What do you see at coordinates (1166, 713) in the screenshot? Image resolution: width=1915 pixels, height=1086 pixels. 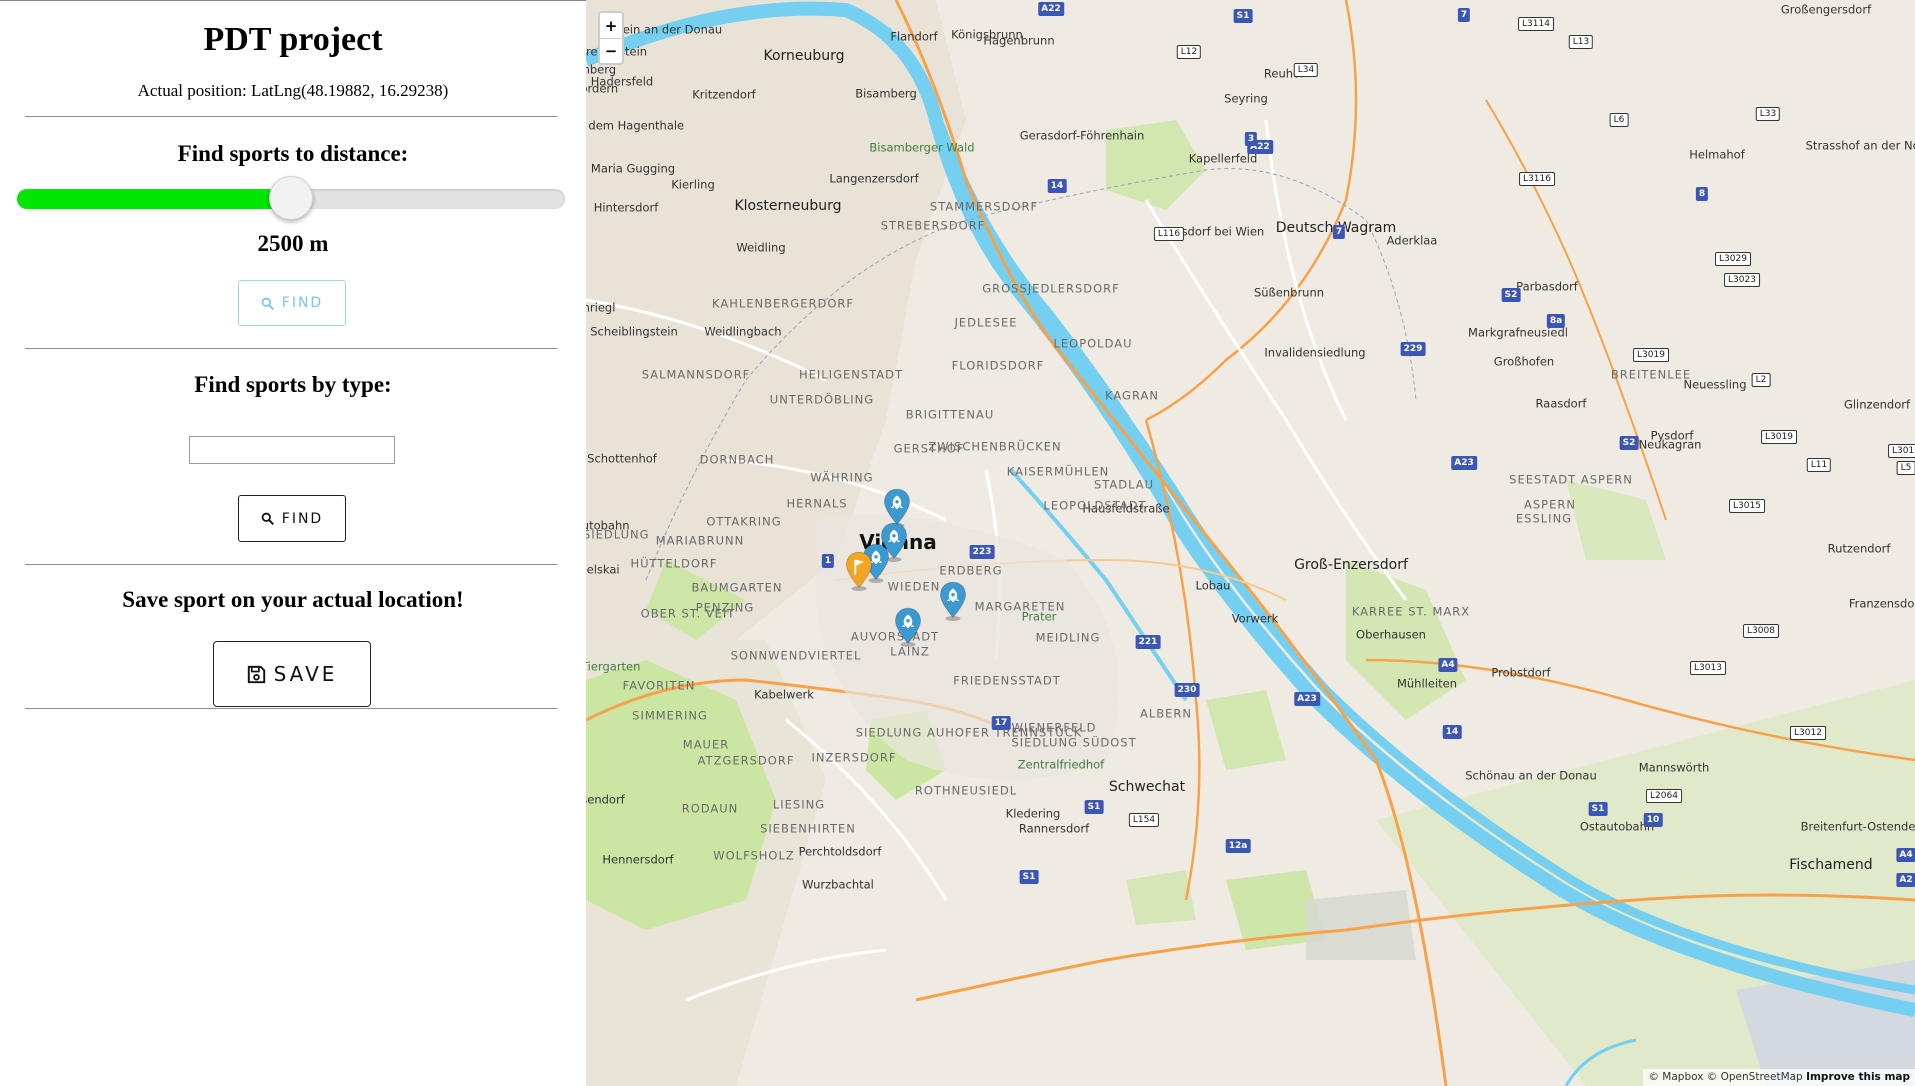 I see `district-label: ALBERN` at bounding box center [1166, 713].